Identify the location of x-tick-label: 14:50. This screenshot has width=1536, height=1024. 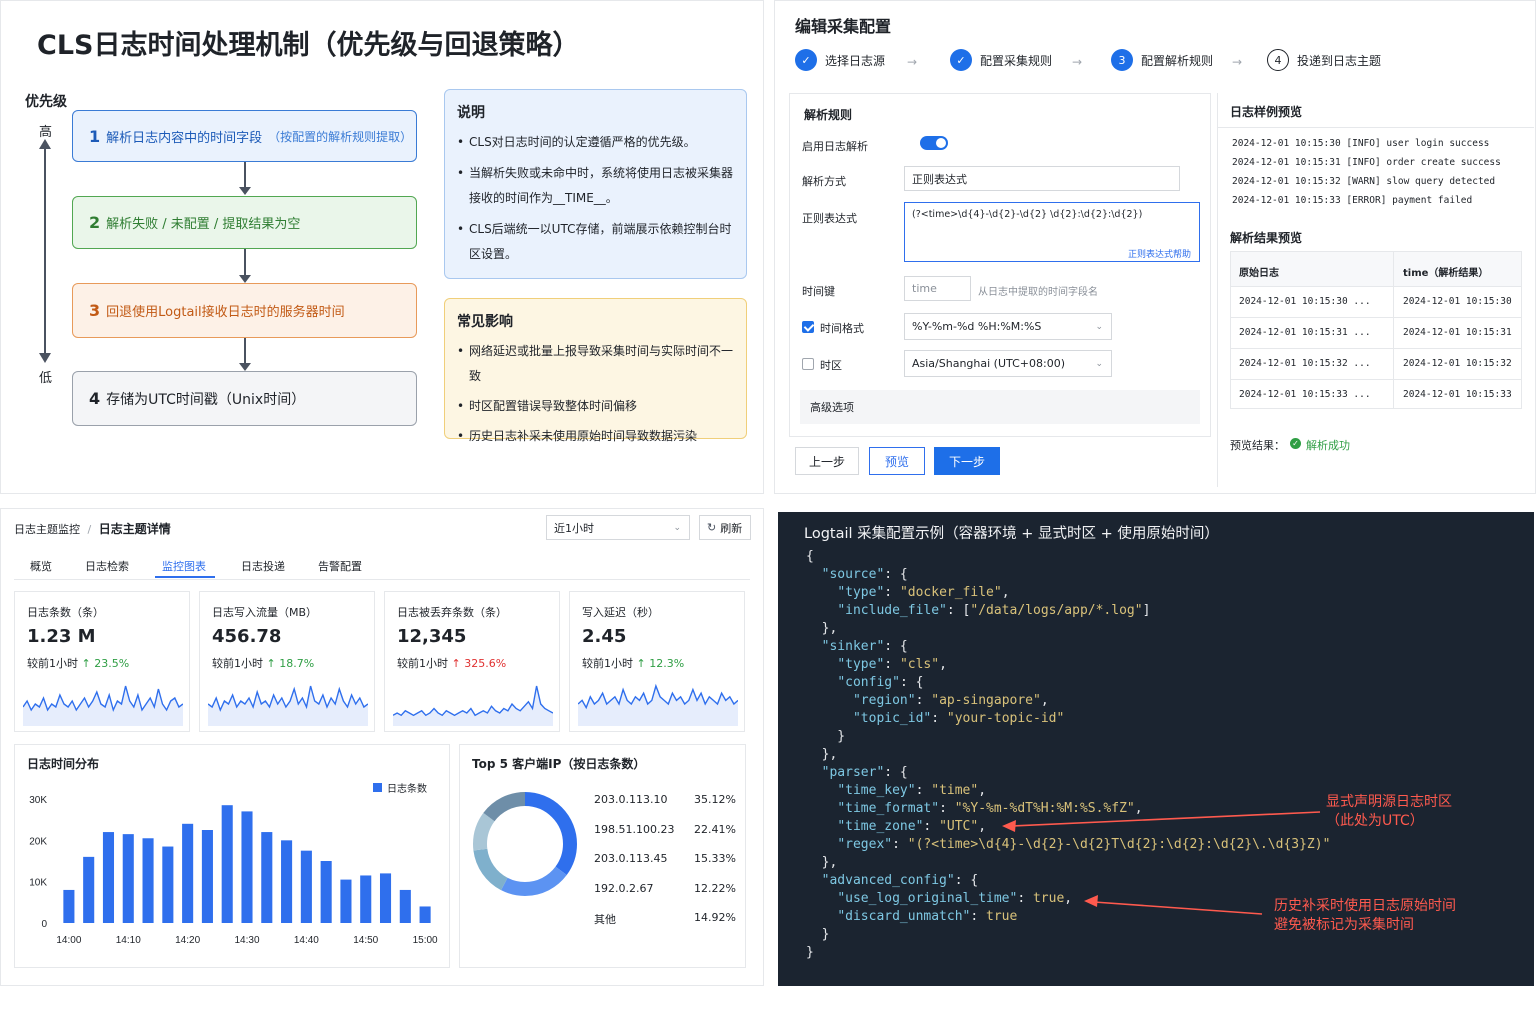
(365, 940).